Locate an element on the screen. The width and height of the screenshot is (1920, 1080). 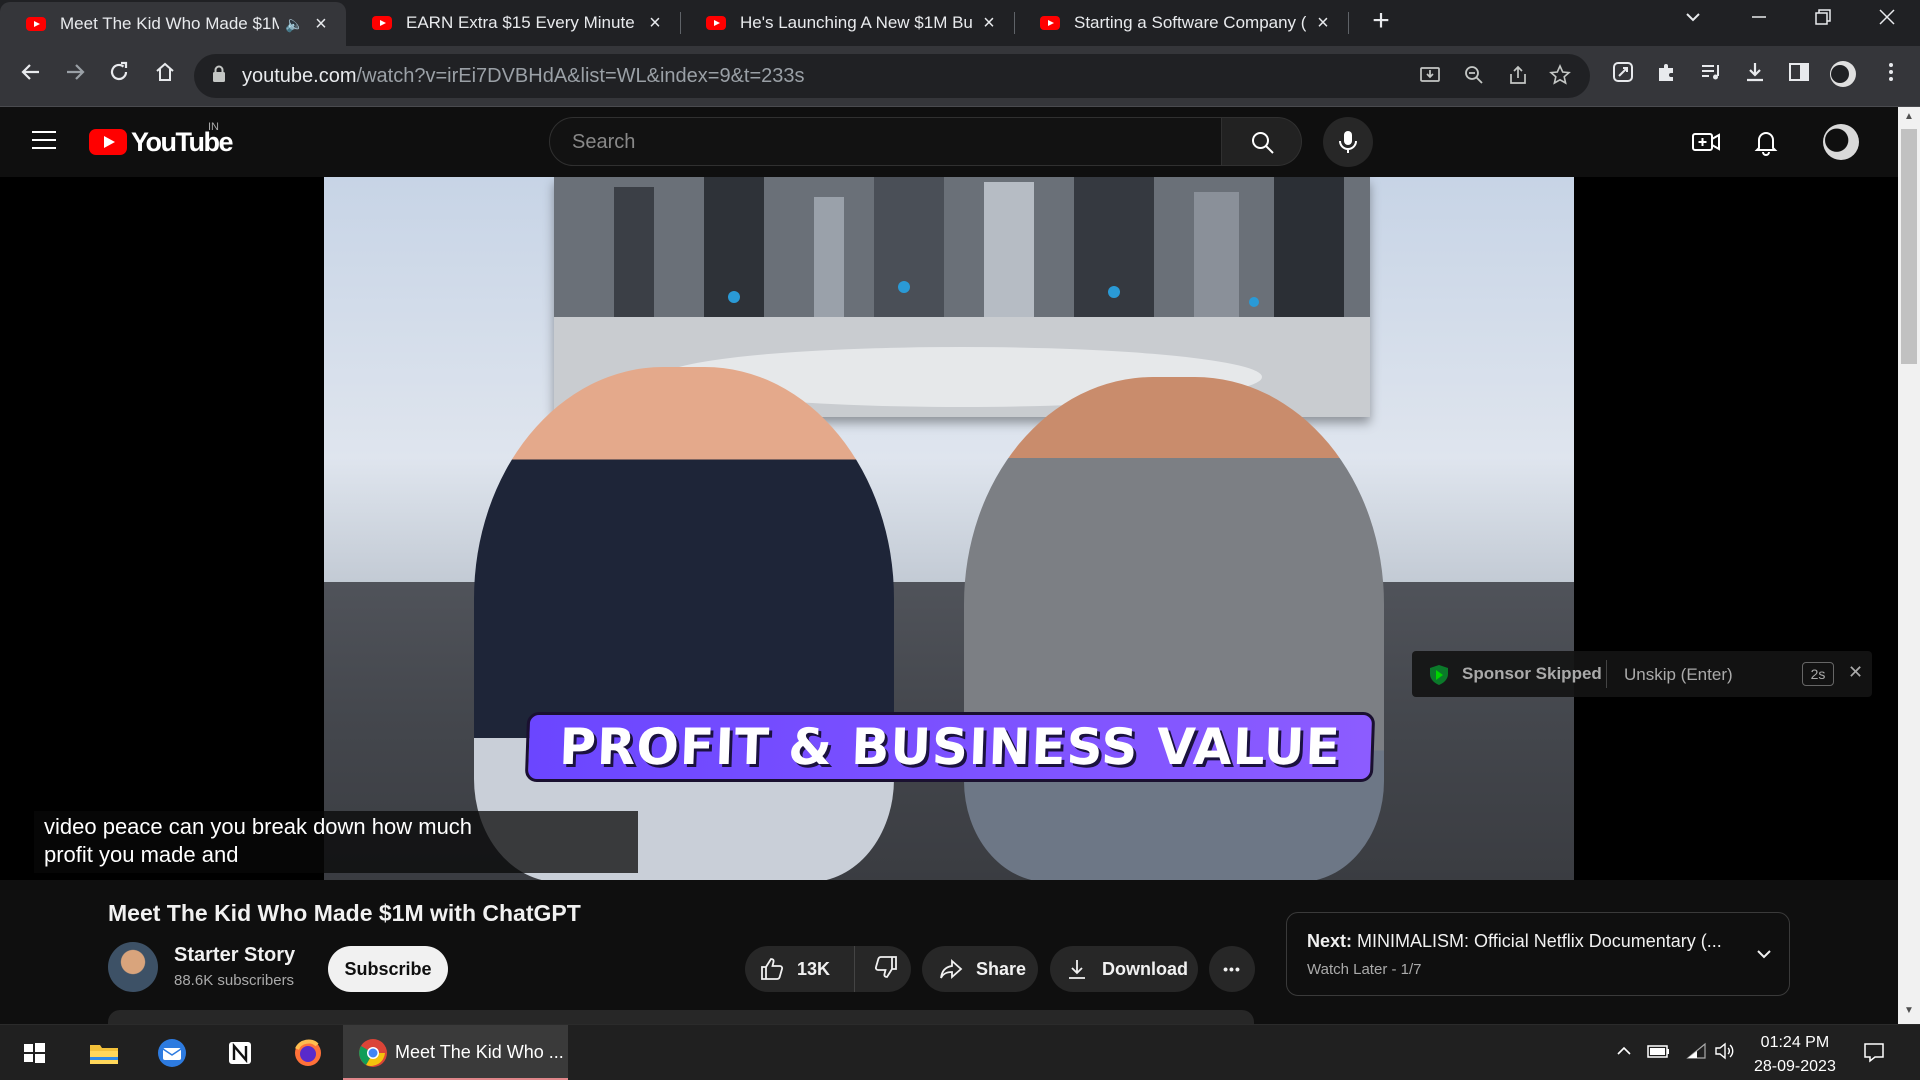
create-video-icon is located at coordinates (1706, 142).